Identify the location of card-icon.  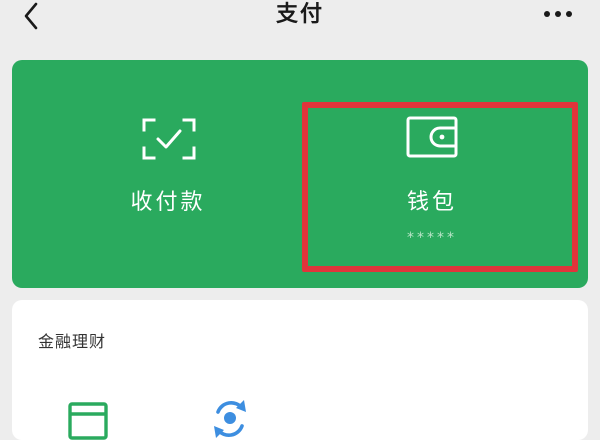
(88, 420).